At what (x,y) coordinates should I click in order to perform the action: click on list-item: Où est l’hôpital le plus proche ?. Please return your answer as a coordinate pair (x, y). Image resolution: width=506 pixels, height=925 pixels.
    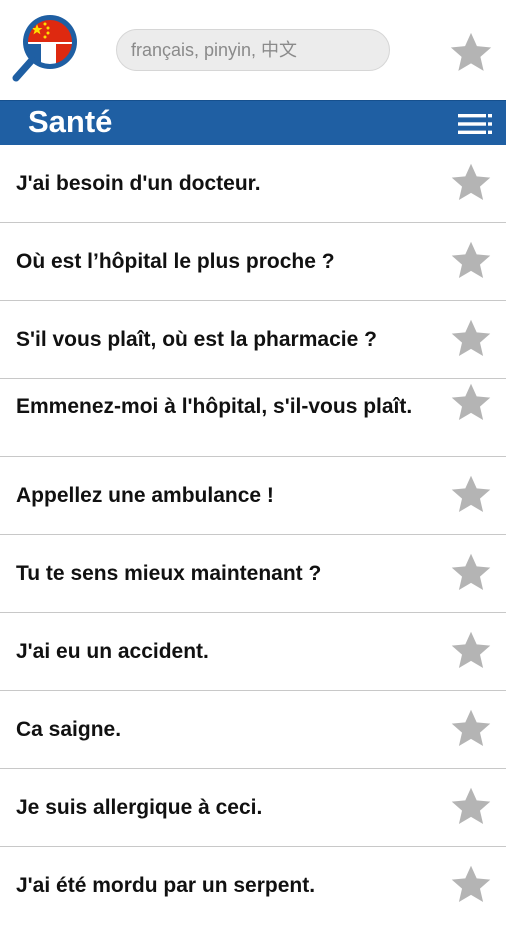
    Looking at the image, I should click on (253, 262).